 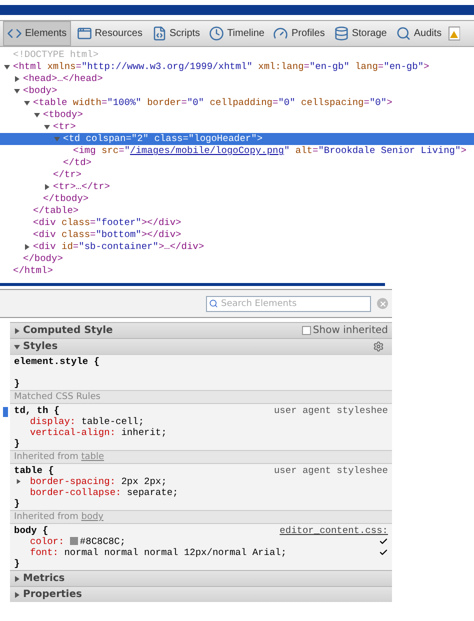 I want to click on css-property: vertical-align: inherit;, so click(x=98, y=432).